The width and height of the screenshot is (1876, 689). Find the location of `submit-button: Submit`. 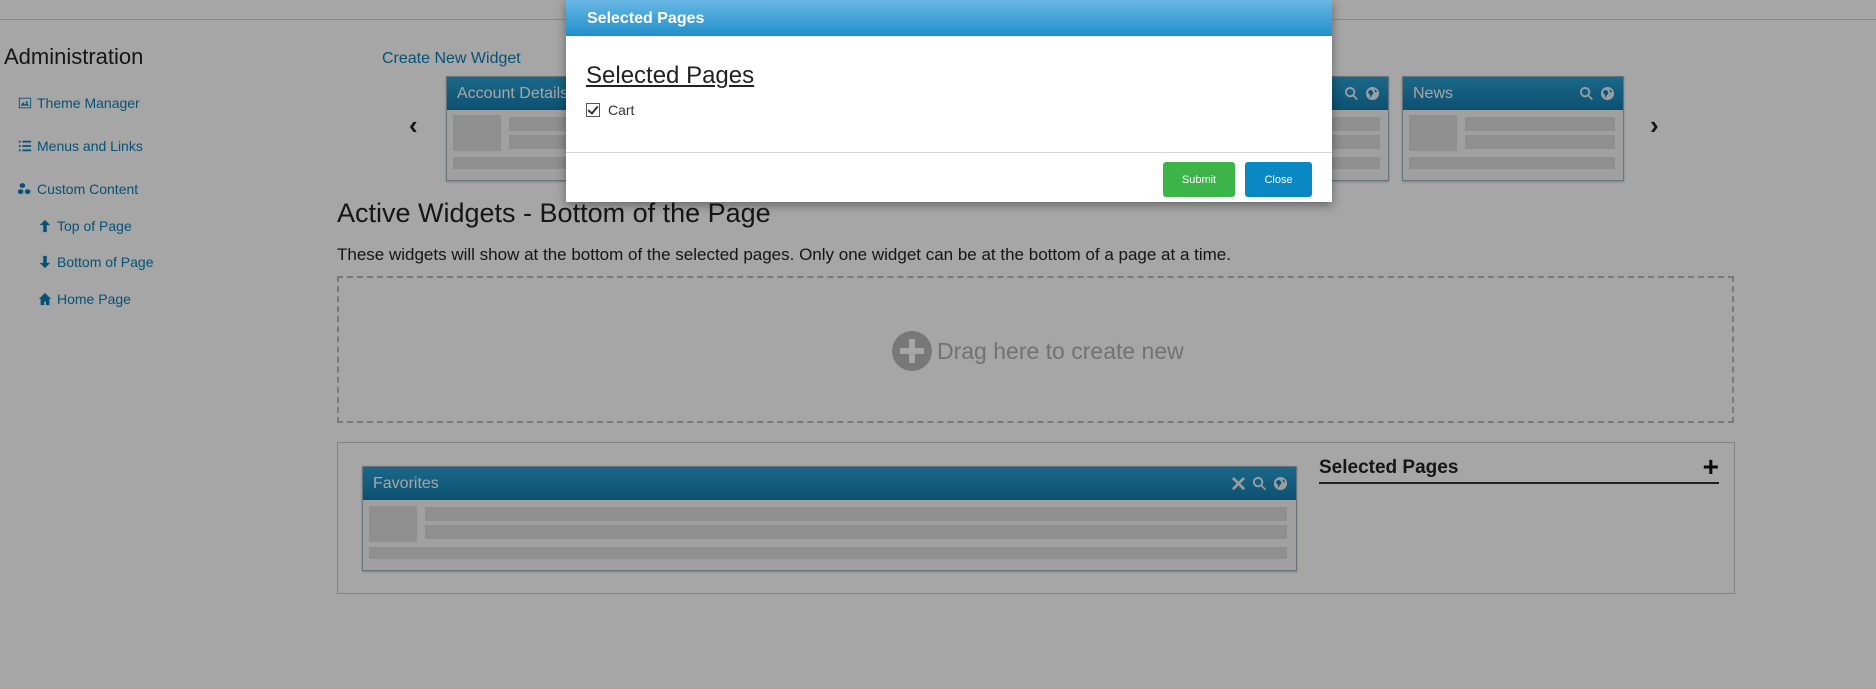

submit-button: Submit is located at coordinates (1199, 179).